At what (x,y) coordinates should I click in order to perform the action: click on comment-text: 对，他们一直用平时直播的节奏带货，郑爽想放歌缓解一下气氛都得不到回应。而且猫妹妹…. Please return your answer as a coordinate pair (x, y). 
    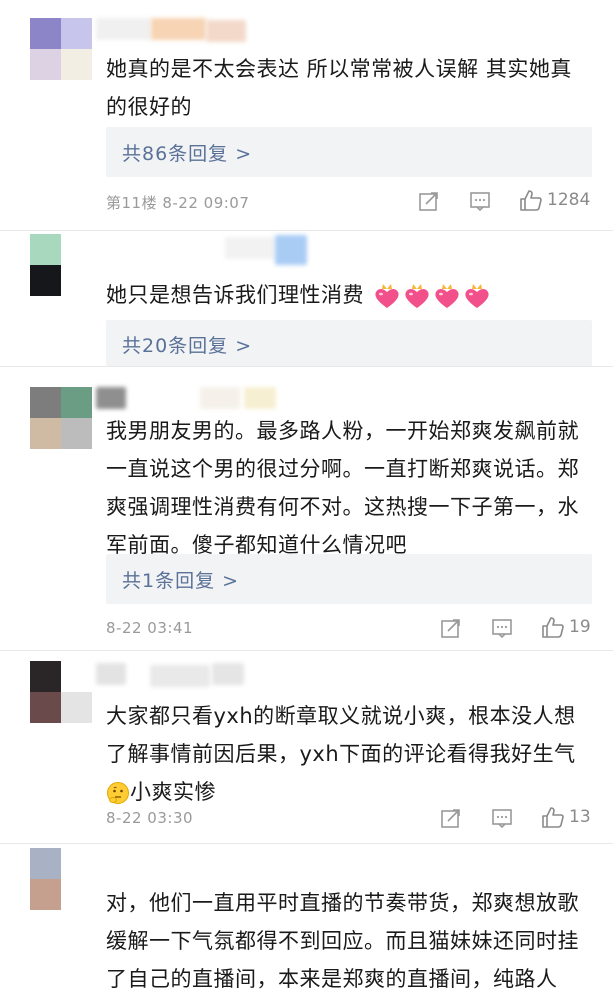
    Looking at the image, I should click on (342, 941).